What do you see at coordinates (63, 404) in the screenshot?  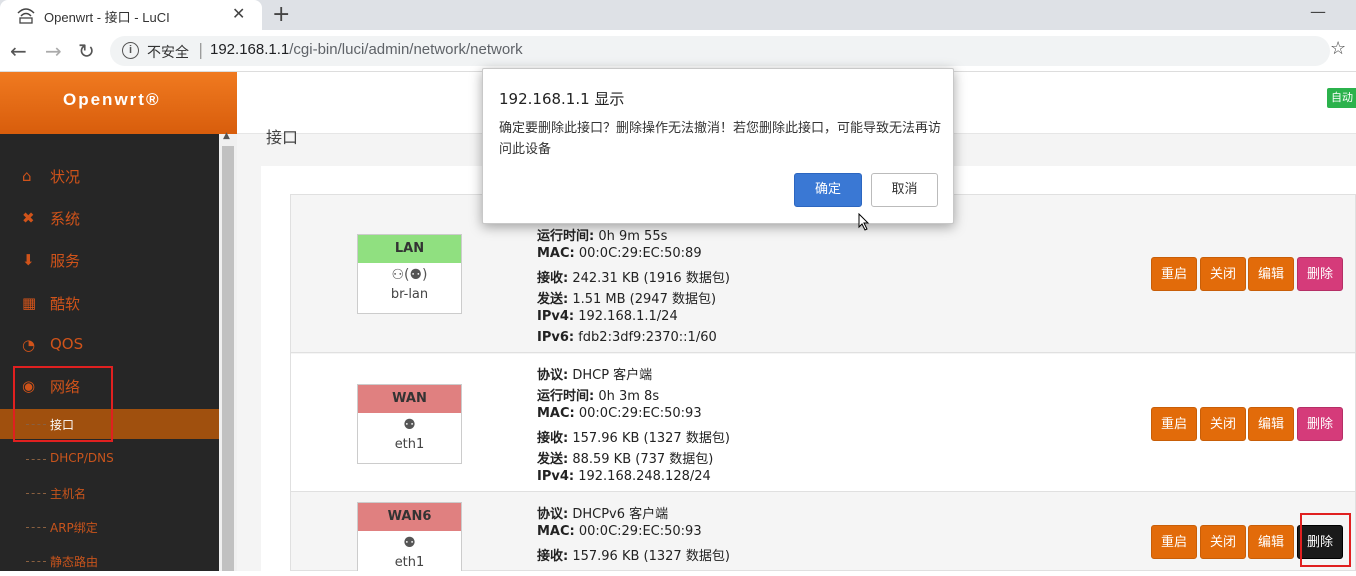 I see `highlight-network-menu` at bounding box center [63, 404].